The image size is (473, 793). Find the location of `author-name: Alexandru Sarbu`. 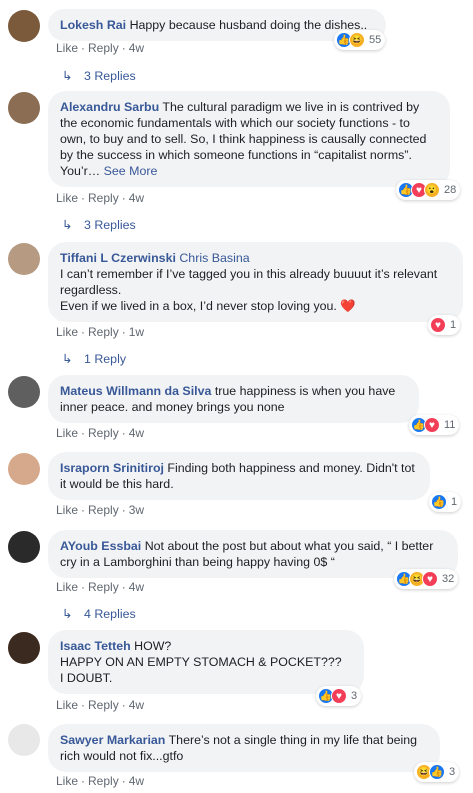

author-name: Alexandru Sarbu is located at coordinates (109, 107).